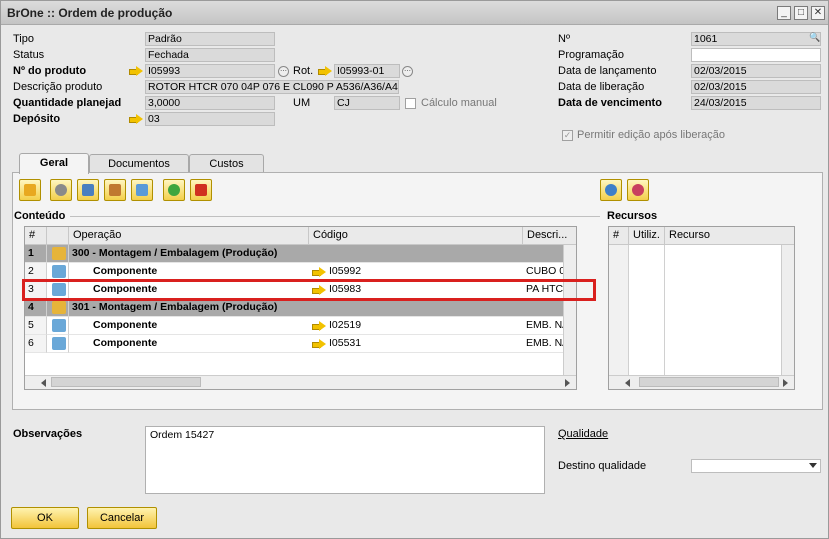 The width and height of the screenshot is (829, 539). What do you see at coordinates (201, 190) in the screenshot?
I see `delete-button` at bounding box center [201, 190].